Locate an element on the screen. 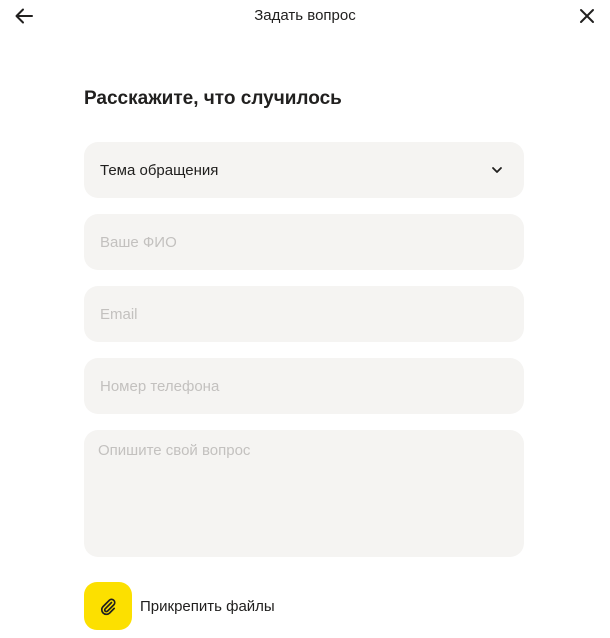 This screenshot has width=610, height=638. paperclip-icon is located at coordinates (108, 607).